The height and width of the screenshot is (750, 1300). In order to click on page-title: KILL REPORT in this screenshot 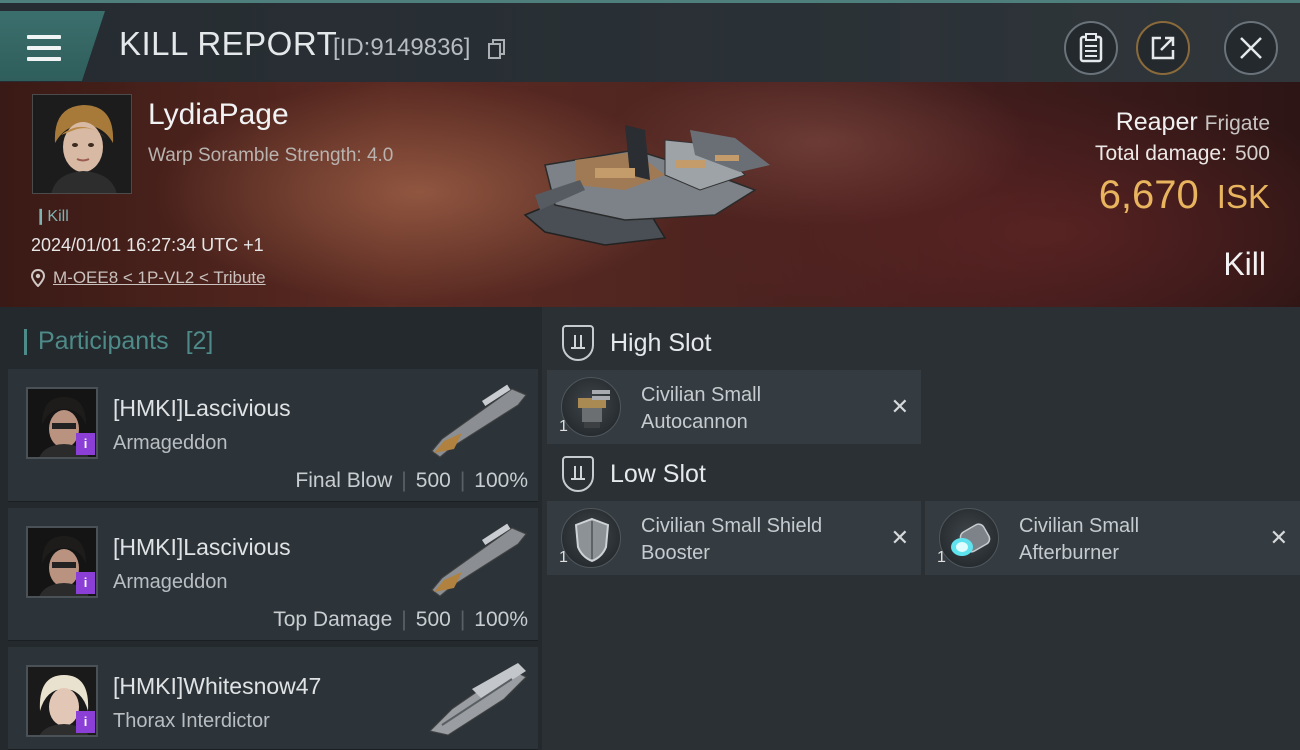, I will do `click(228, 43)`.